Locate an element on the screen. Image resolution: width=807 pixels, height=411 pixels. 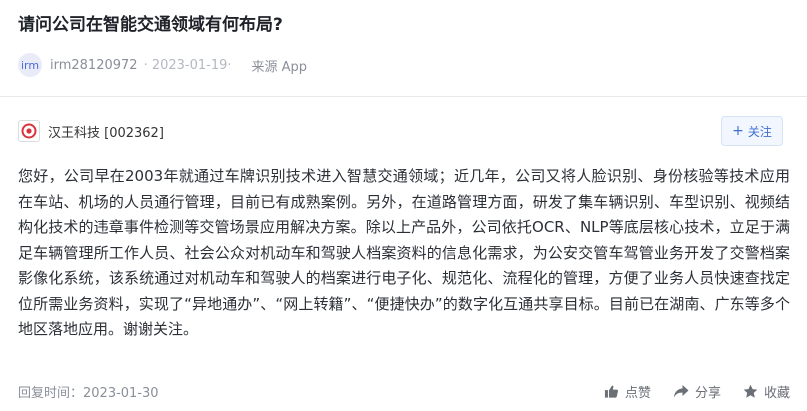
share-icon is located at coordinates (681, 390).